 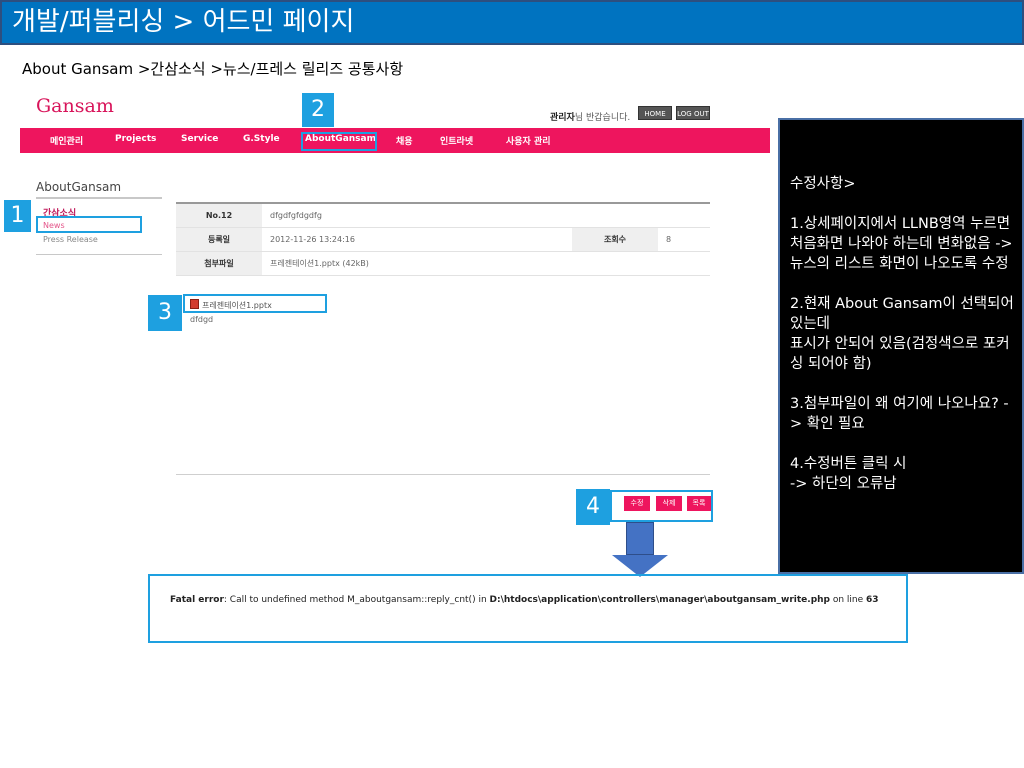 I want to click on error-label: Fatal error, so click(x=197, y=600).